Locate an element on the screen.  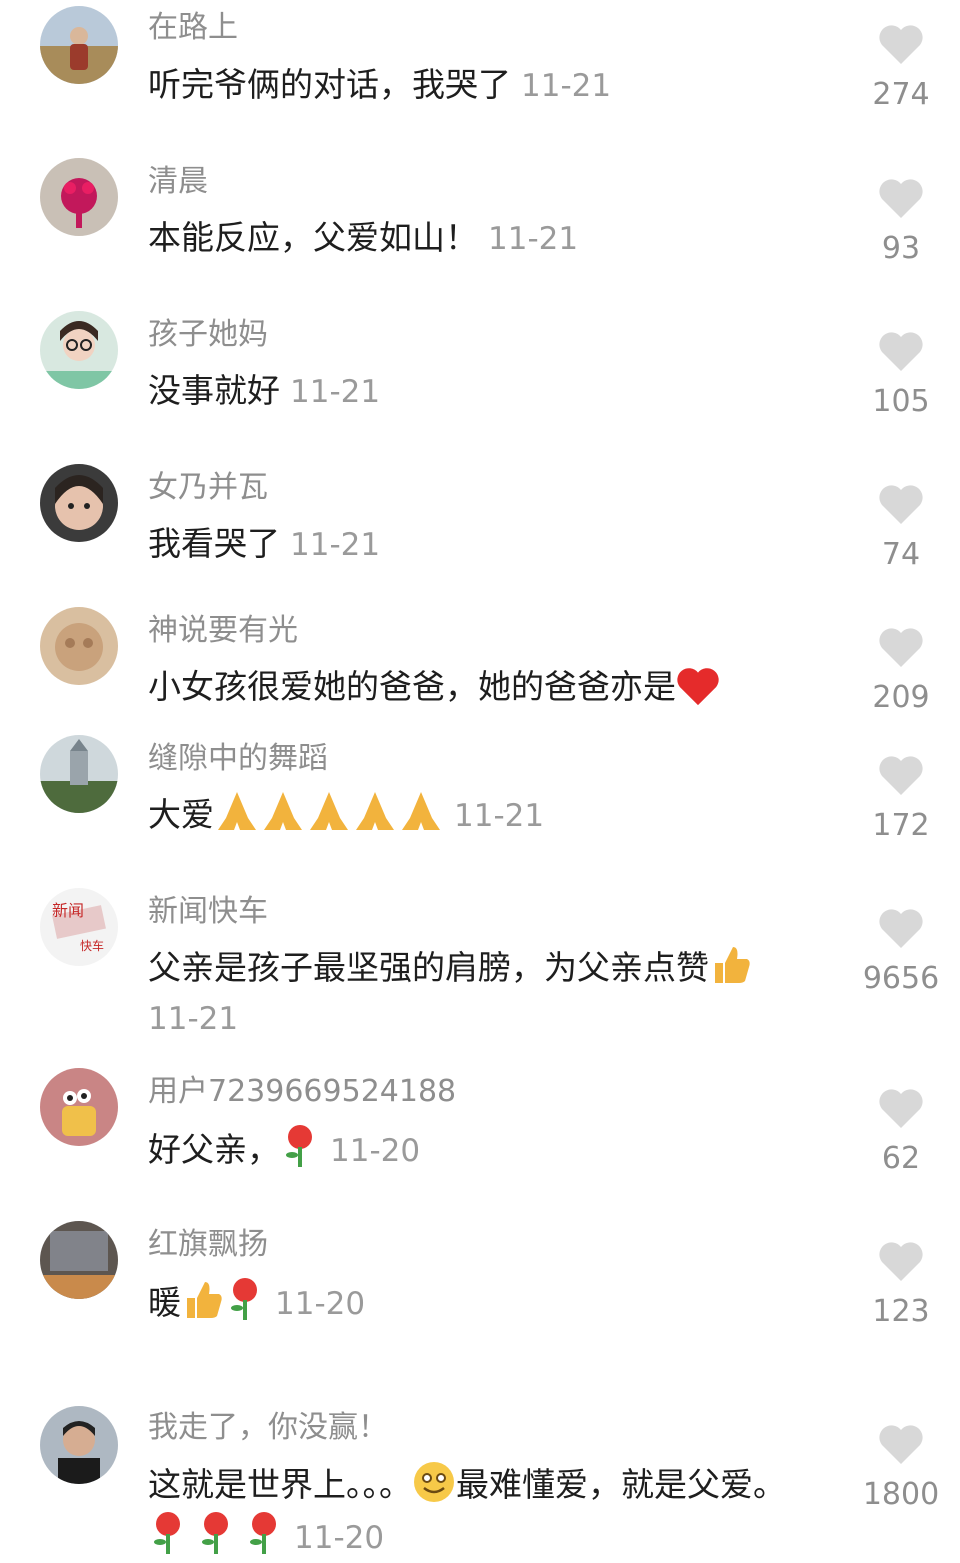
comment-text: 听完爷俩的对话，我哭了 11-21 is located at coordinates (493, 85).